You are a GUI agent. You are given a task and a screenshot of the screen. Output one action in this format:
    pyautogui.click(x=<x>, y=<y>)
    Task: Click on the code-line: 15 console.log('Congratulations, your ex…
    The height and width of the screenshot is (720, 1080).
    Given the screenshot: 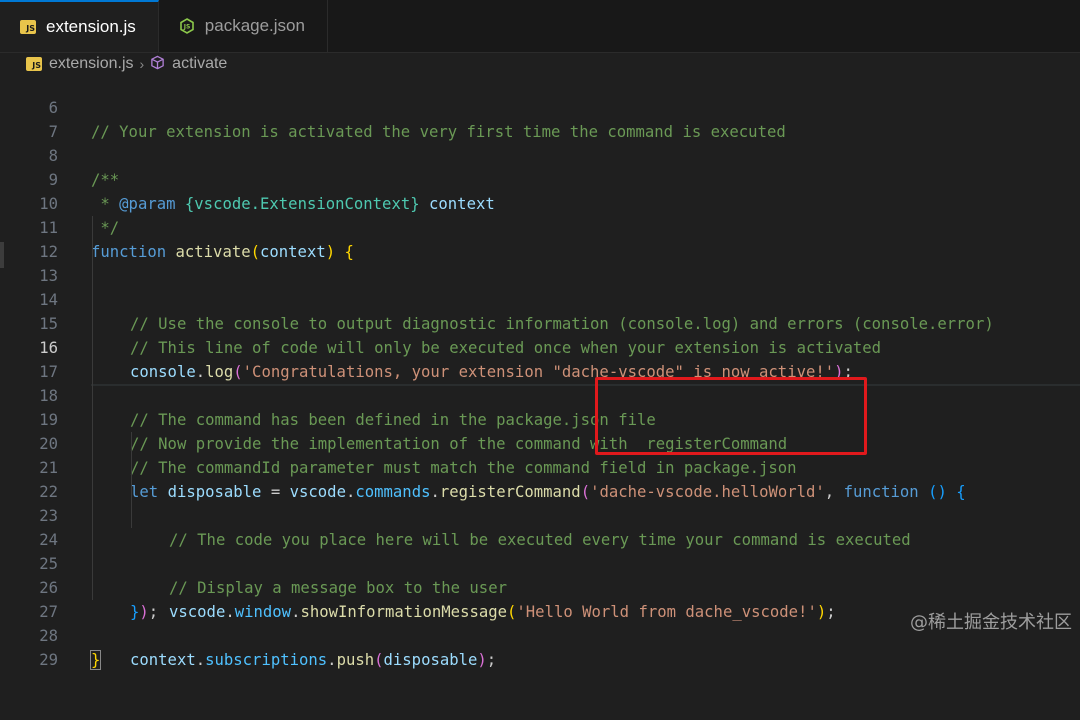 What is the action you would take?
    pyautogui.click(x=540, y=334)
    